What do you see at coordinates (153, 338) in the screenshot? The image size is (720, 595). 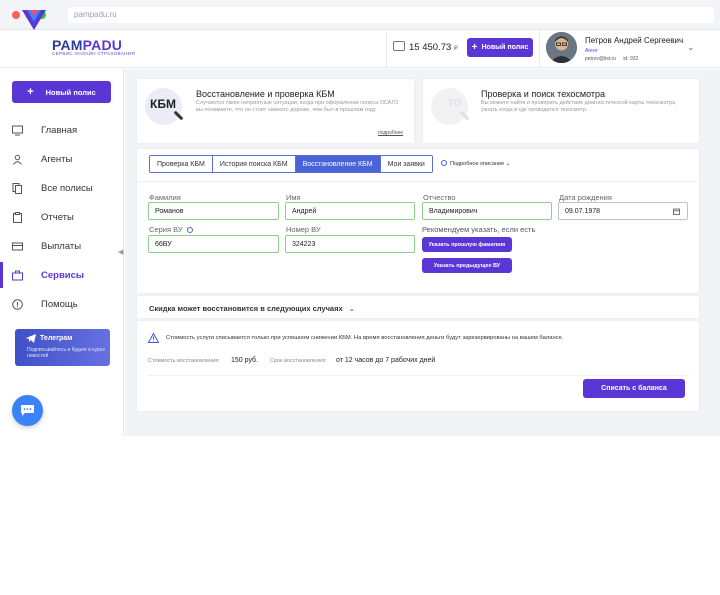 I see `warning-icon` at bounding box center [153, 338].